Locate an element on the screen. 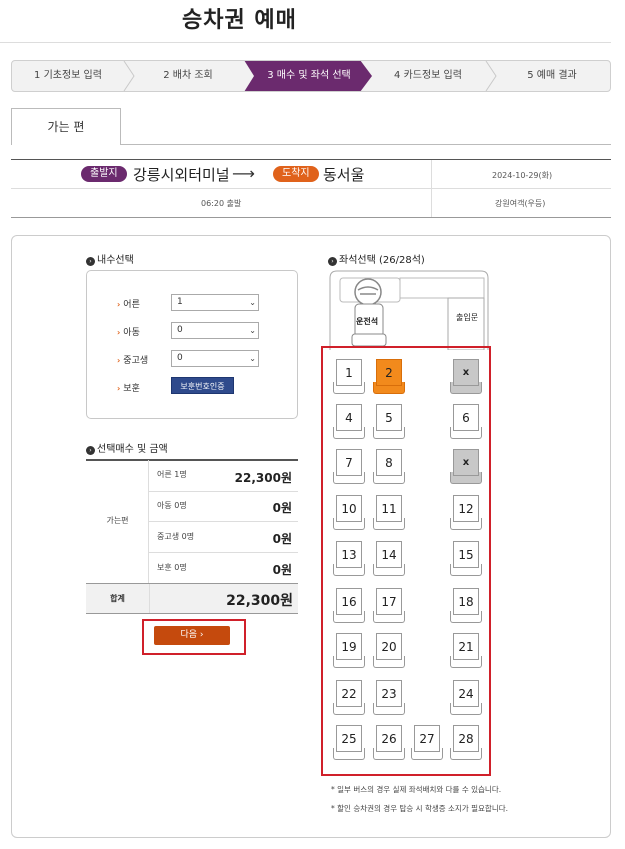 The image size is (625, 849). departure-time: 06:20 출발 is located at coordinates (221, 203).